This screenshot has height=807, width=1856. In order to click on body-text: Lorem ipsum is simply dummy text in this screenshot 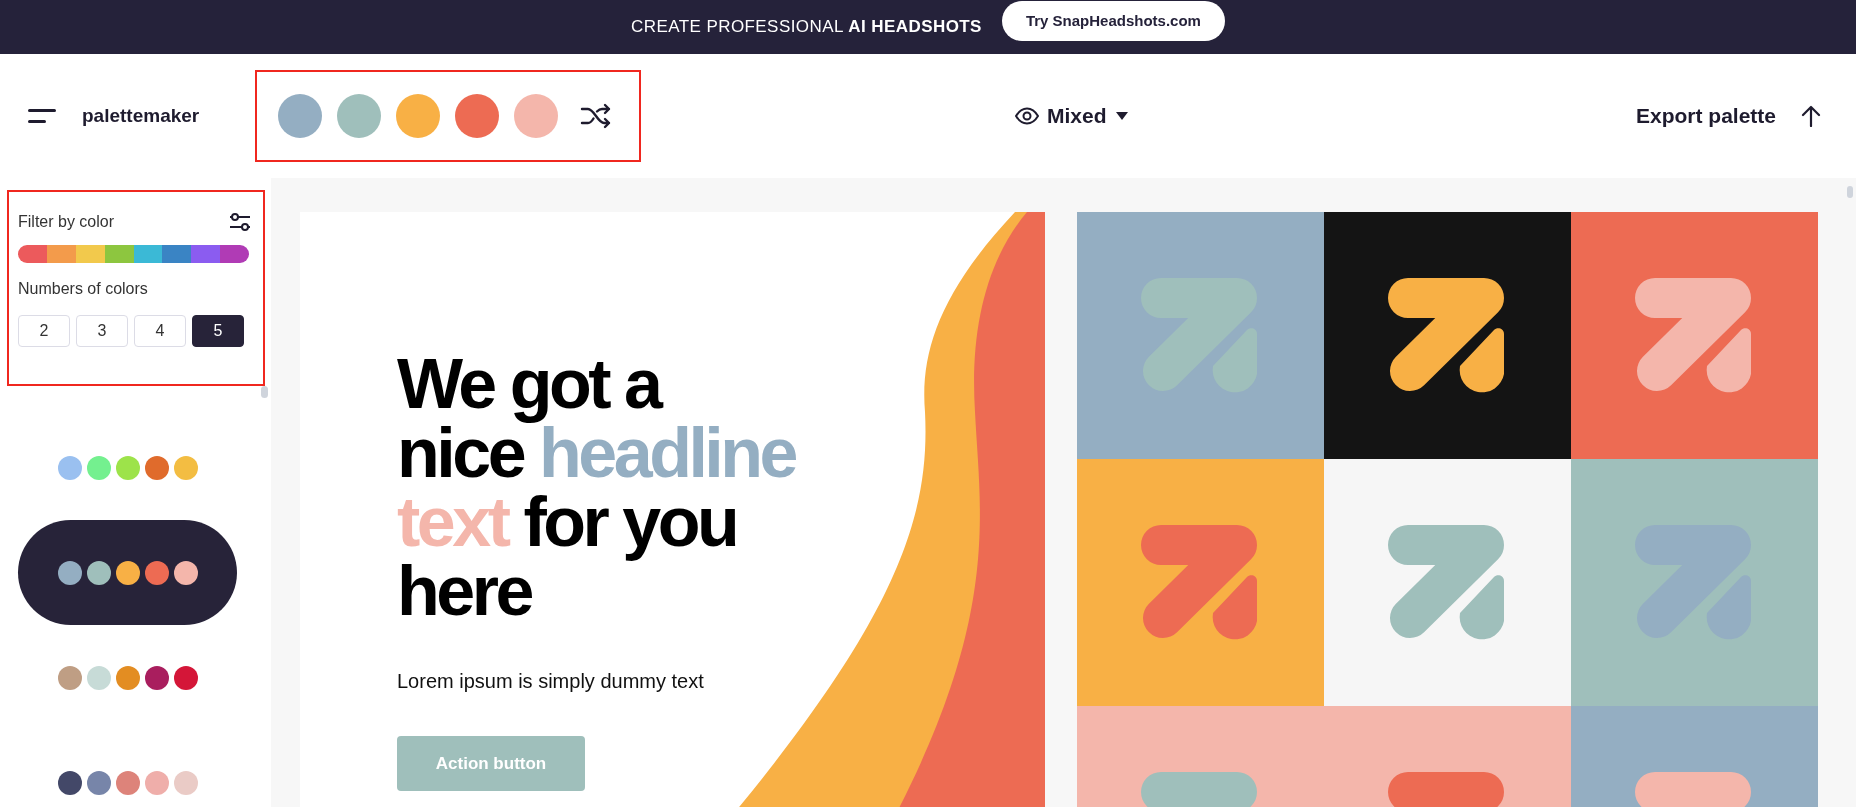, I will do `click(551, 681)`.